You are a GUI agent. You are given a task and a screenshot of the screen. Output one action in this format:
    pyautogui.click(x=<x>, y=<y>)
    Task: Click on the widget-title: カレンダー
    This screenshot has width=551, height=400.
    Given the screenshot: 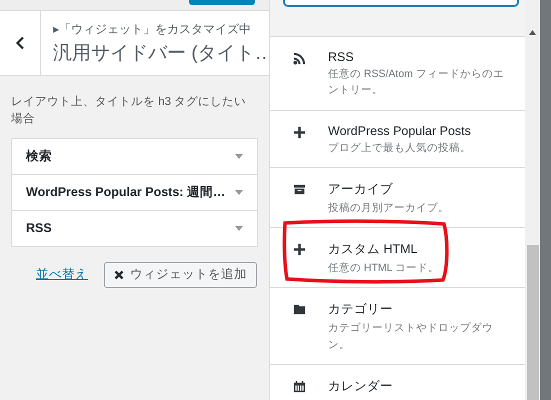 What is the action you would take?
    pyautogui.click(x=361, y=386)
    